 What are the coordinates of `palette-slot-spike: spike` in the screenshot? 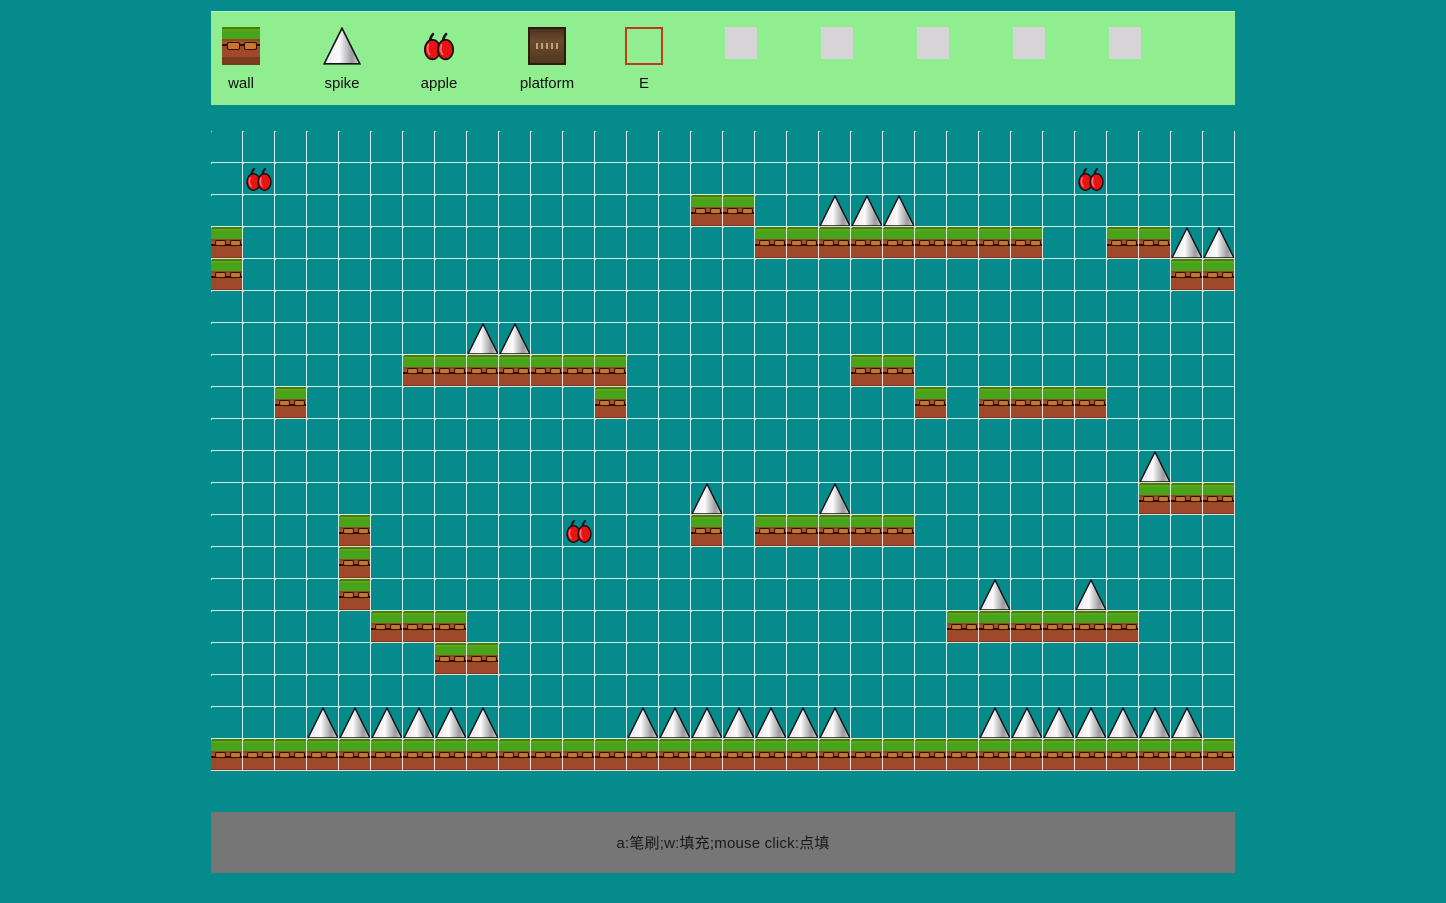 It's located at (342, 59).